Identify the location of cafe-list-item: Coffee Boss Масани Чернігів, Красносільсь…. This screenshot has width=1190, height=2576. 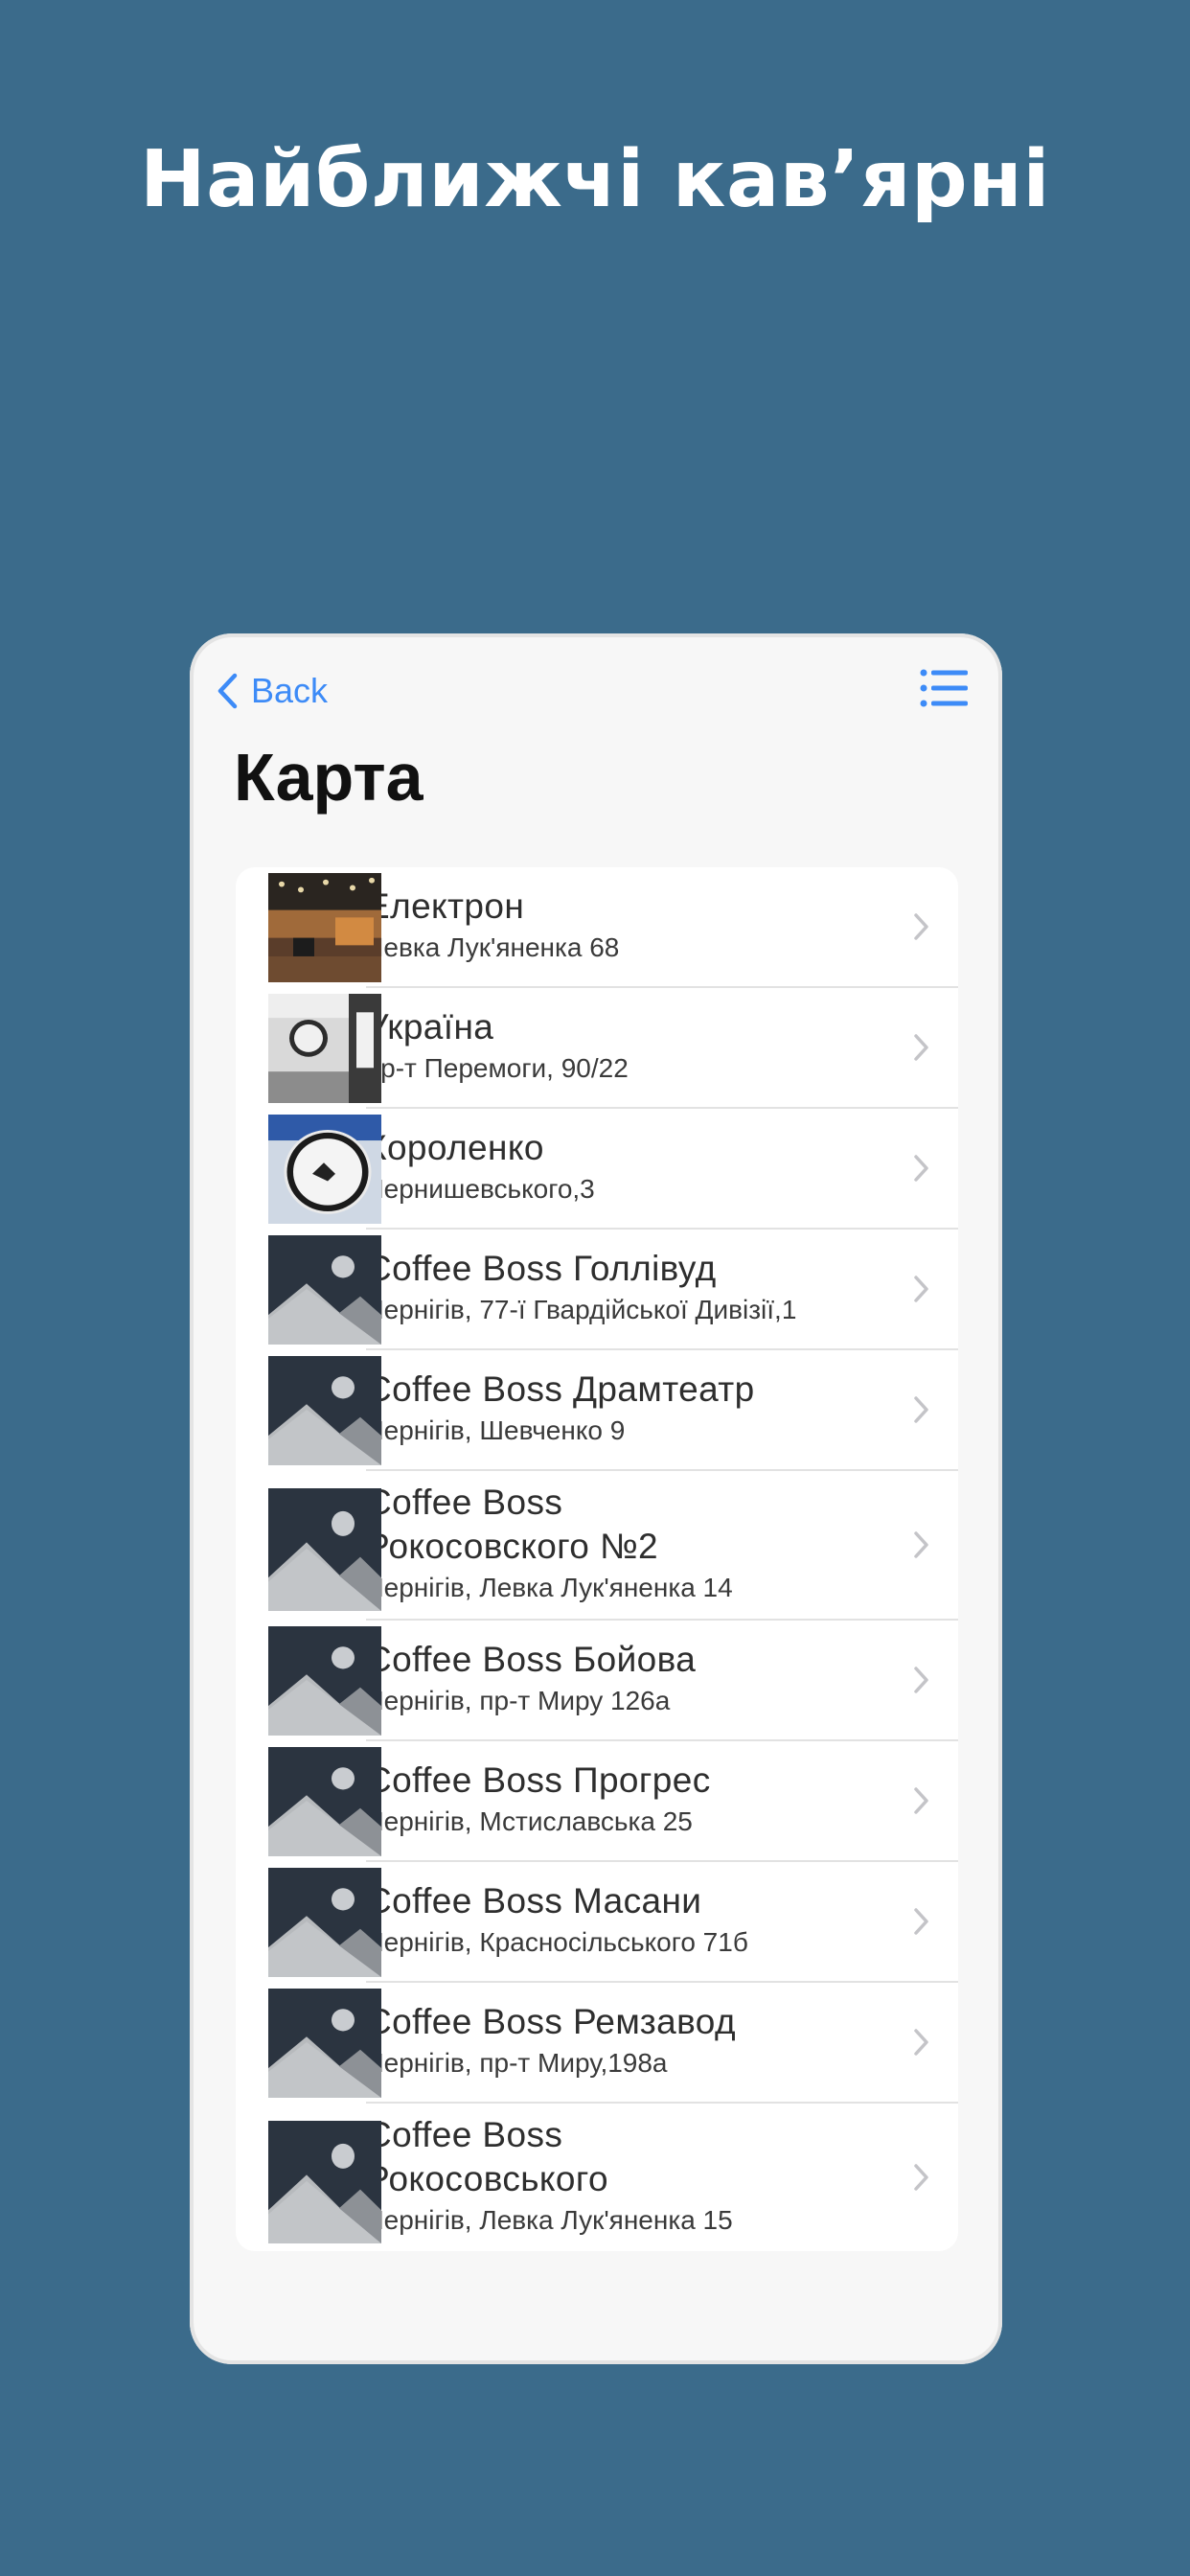
(613, 1922).